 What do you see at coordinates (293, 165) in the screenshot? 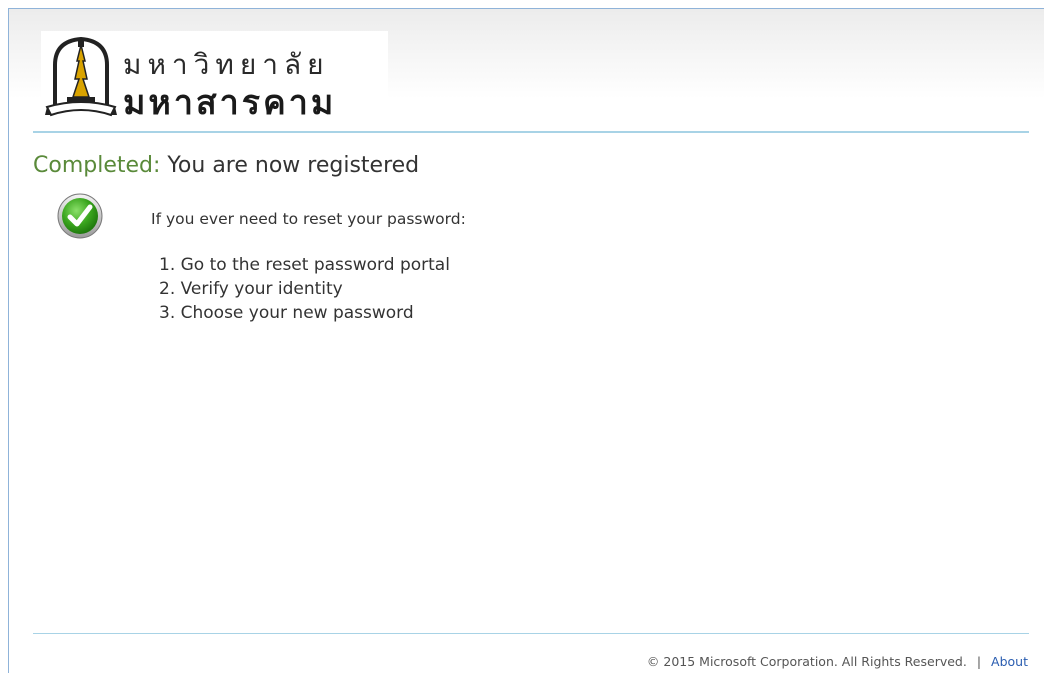
I see `registered-message: You are now registered` at bounding box center [293, 165].